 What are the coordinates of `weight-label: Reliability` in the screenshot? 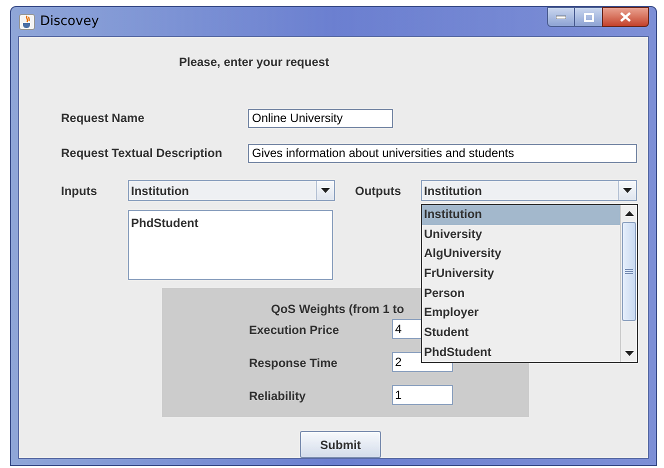 It's located at (278, 397).